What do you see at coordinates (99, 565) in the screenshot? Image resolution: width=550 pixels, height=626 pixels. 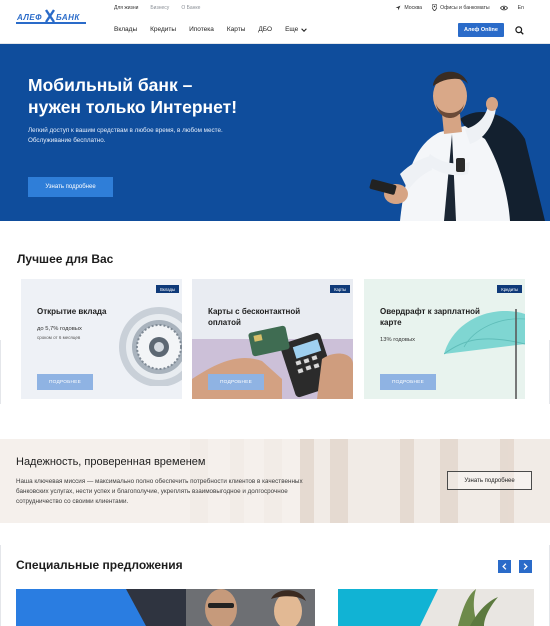 I see `section-title-special: Специальные предложения` at bounding box center [99, 565].